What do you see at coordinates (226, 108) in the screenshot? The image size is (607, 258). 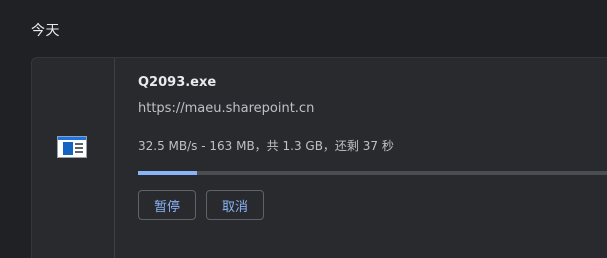 I see `download-source-url: https://maeu.sharepoint.cn` at bounding box center [226, 108].